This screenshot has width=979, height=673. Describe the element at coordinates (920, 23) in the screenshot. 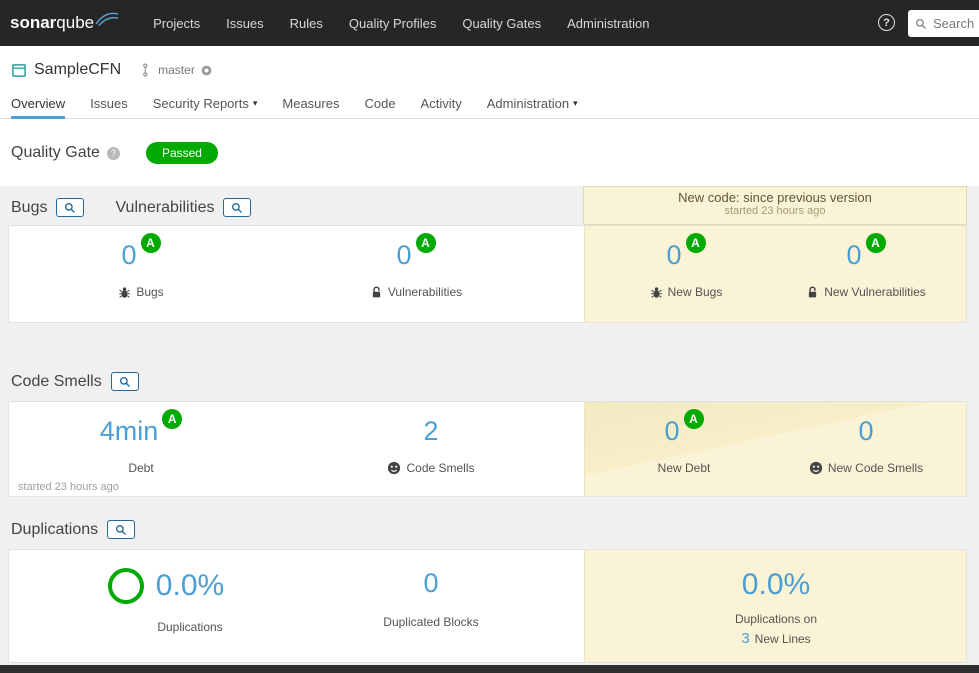

I see `search-icon` at that location.